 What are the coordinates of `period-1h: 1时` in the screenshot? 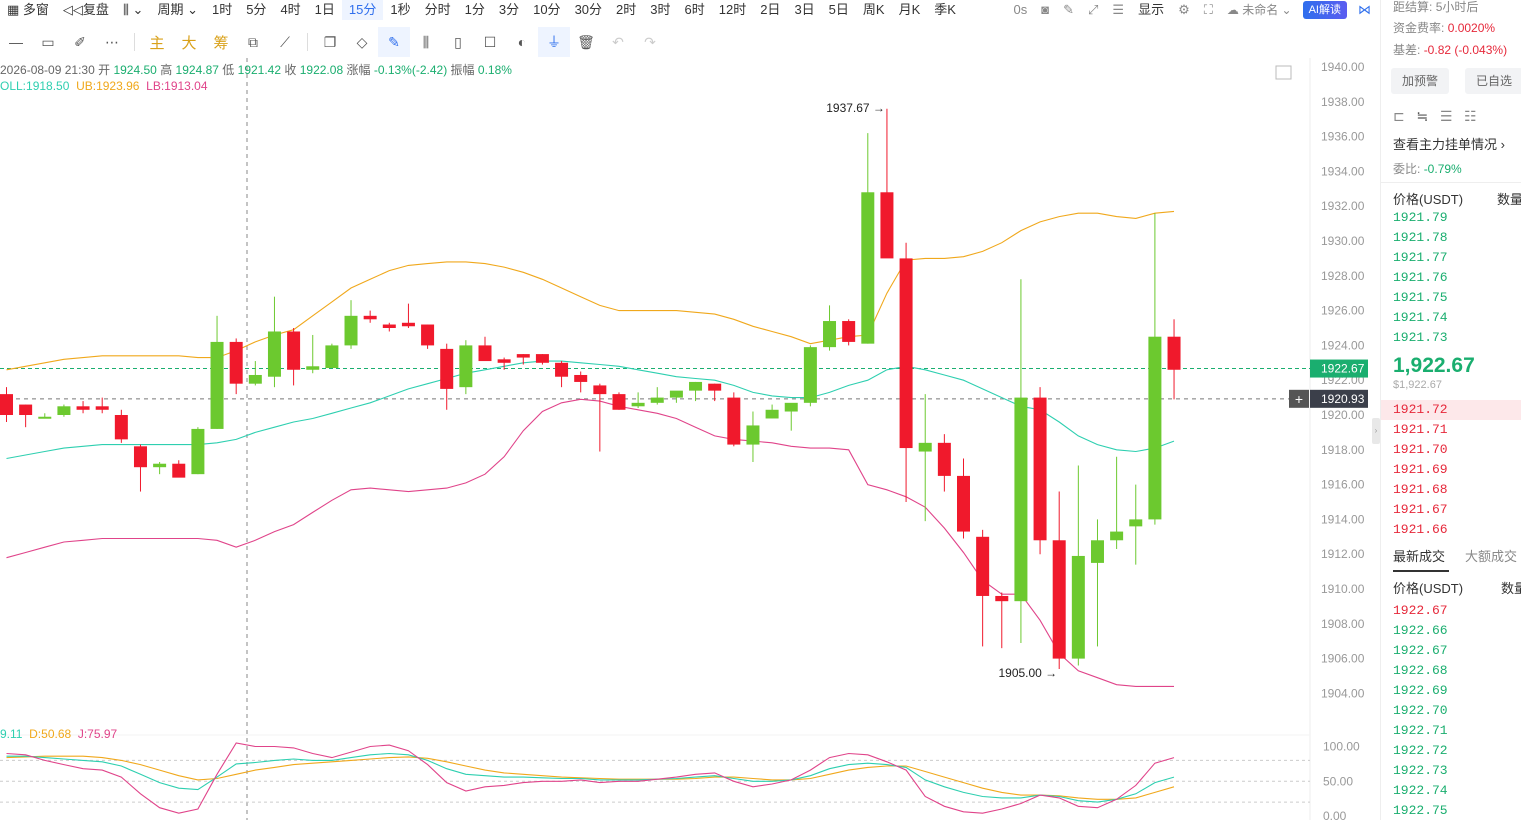 It's located at (222, 10).